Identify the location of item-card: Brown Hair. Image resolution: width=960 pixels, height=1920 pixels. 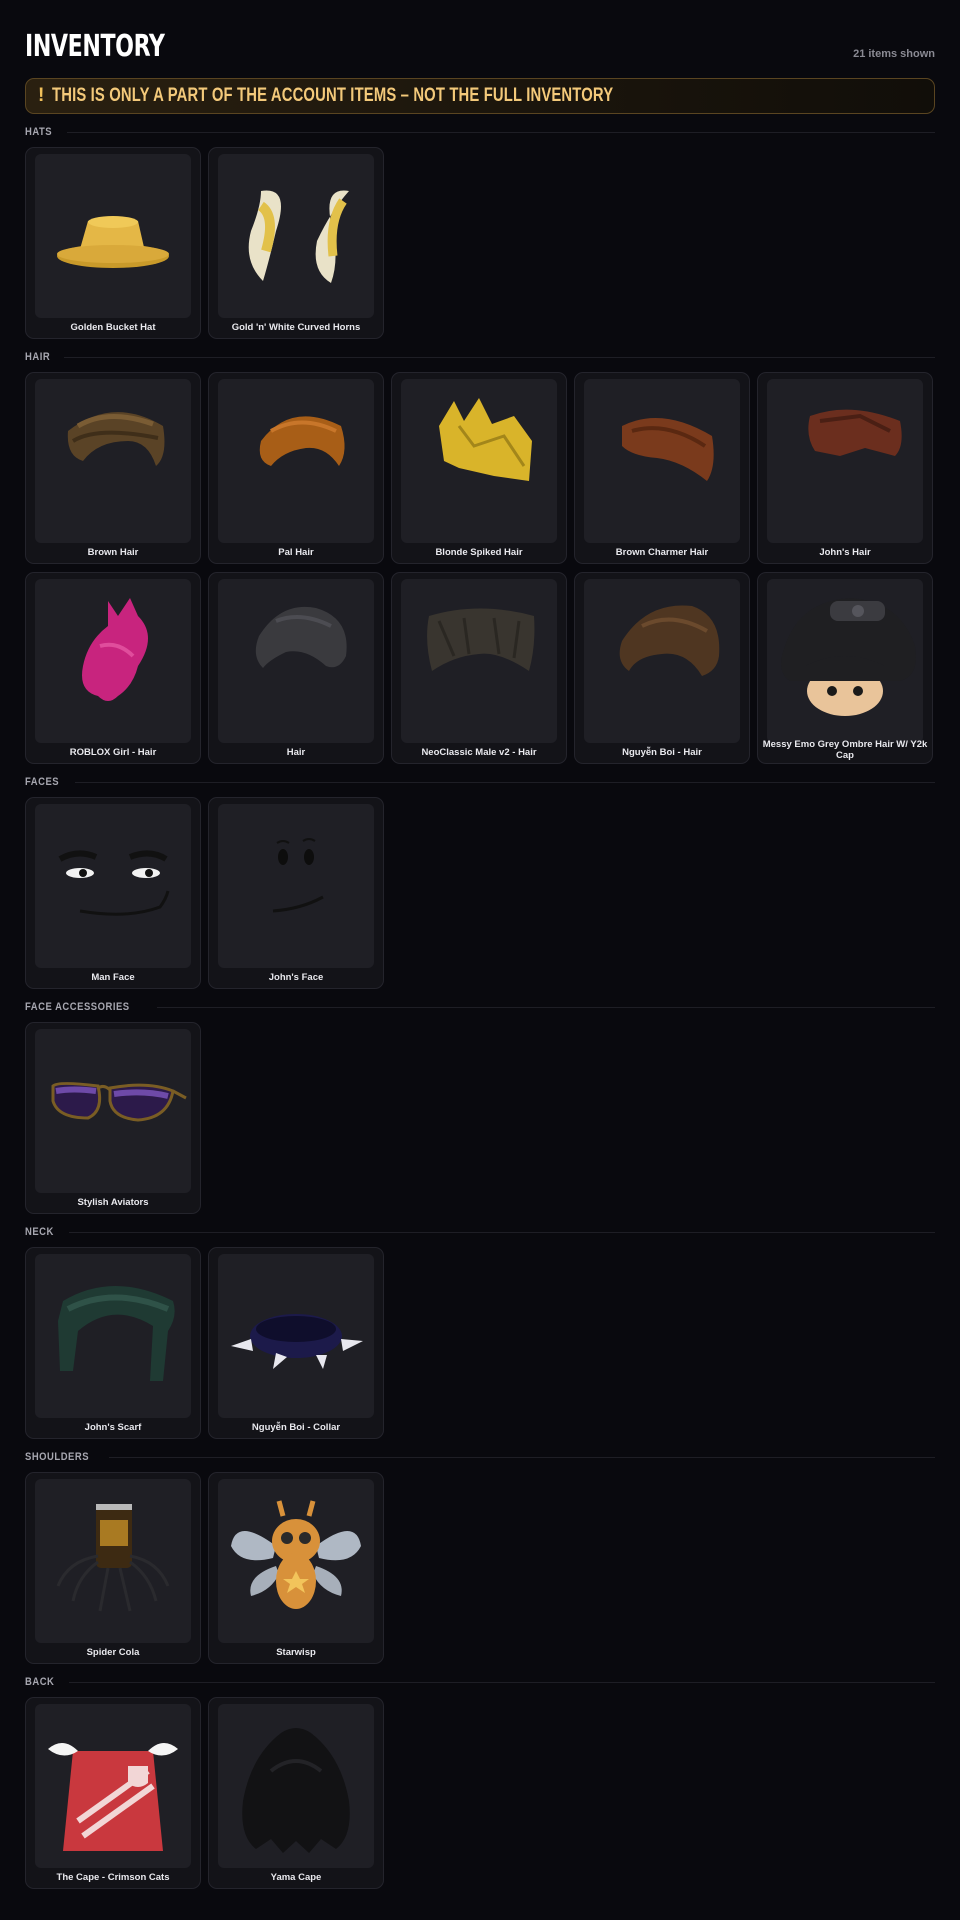
(113, 468).